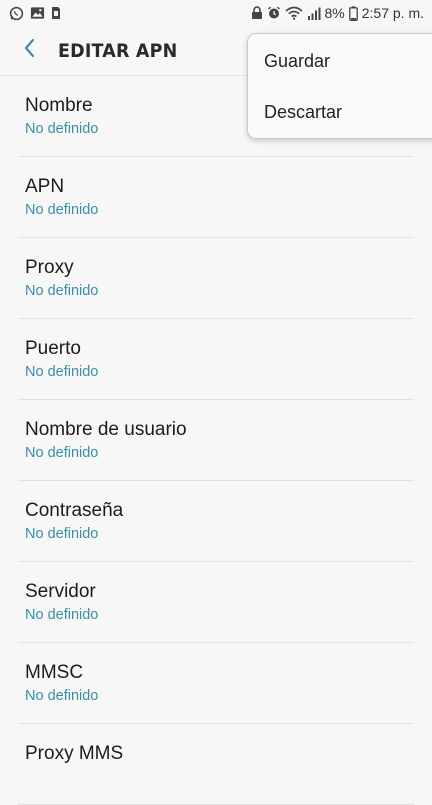  Describe the element at coordinates (334, 13) in the screenshot. I see `battery-percent: 8%` at that location.